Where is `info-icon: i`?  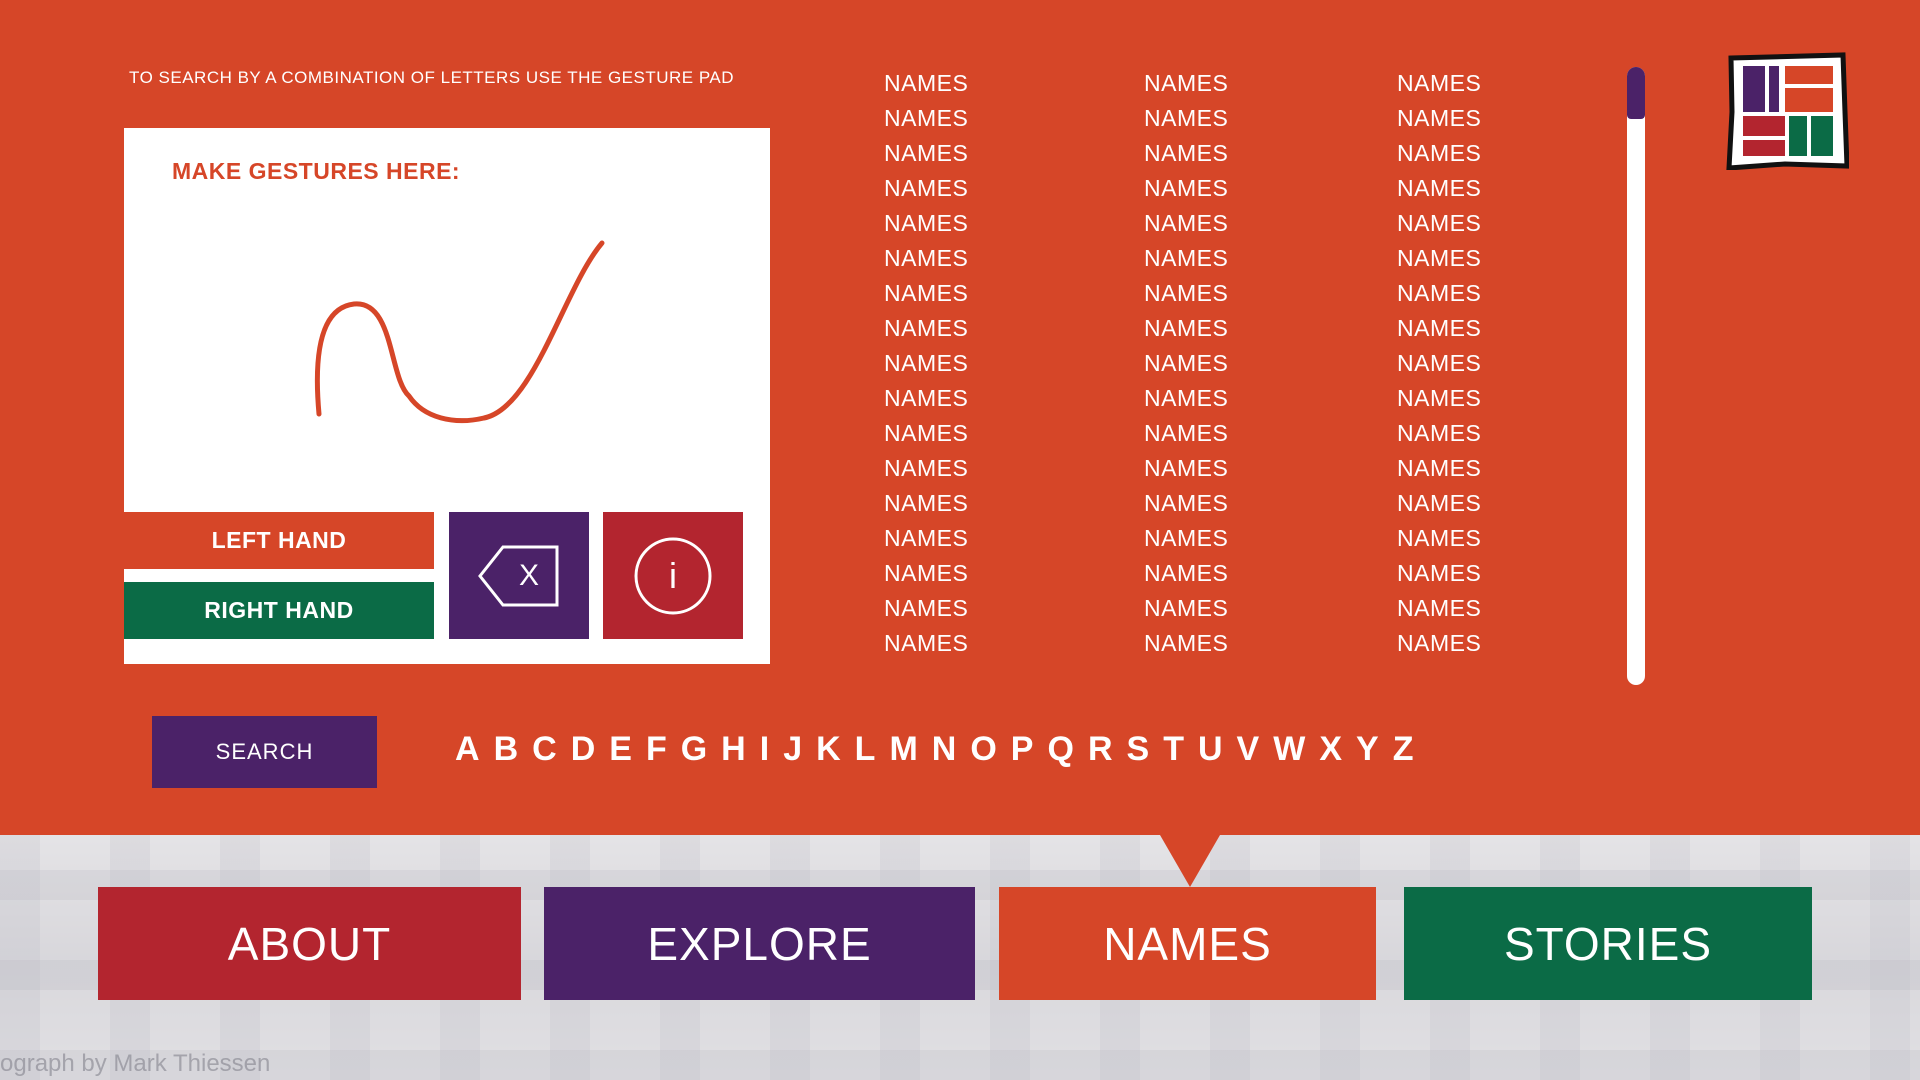 info-icon: i is located at coordinates (673, 575).